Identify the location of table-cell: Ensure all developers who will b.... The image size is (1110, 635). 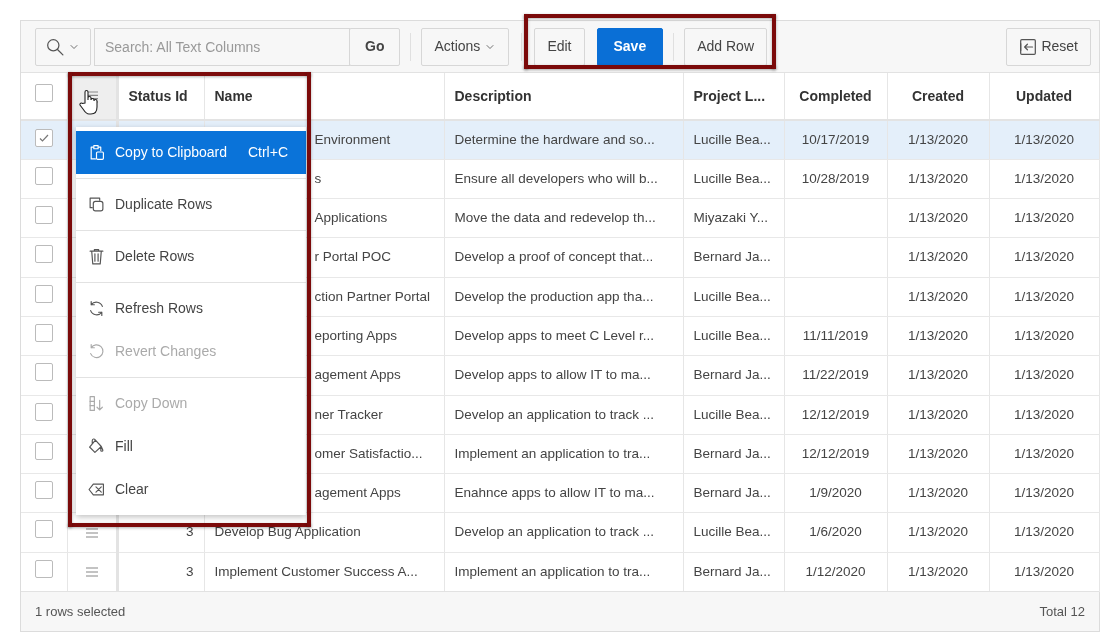
(563, 179).